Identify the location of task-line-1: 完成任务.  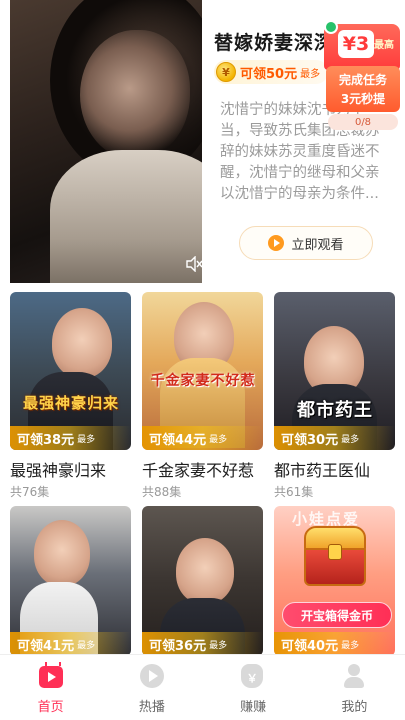
(362, 80).